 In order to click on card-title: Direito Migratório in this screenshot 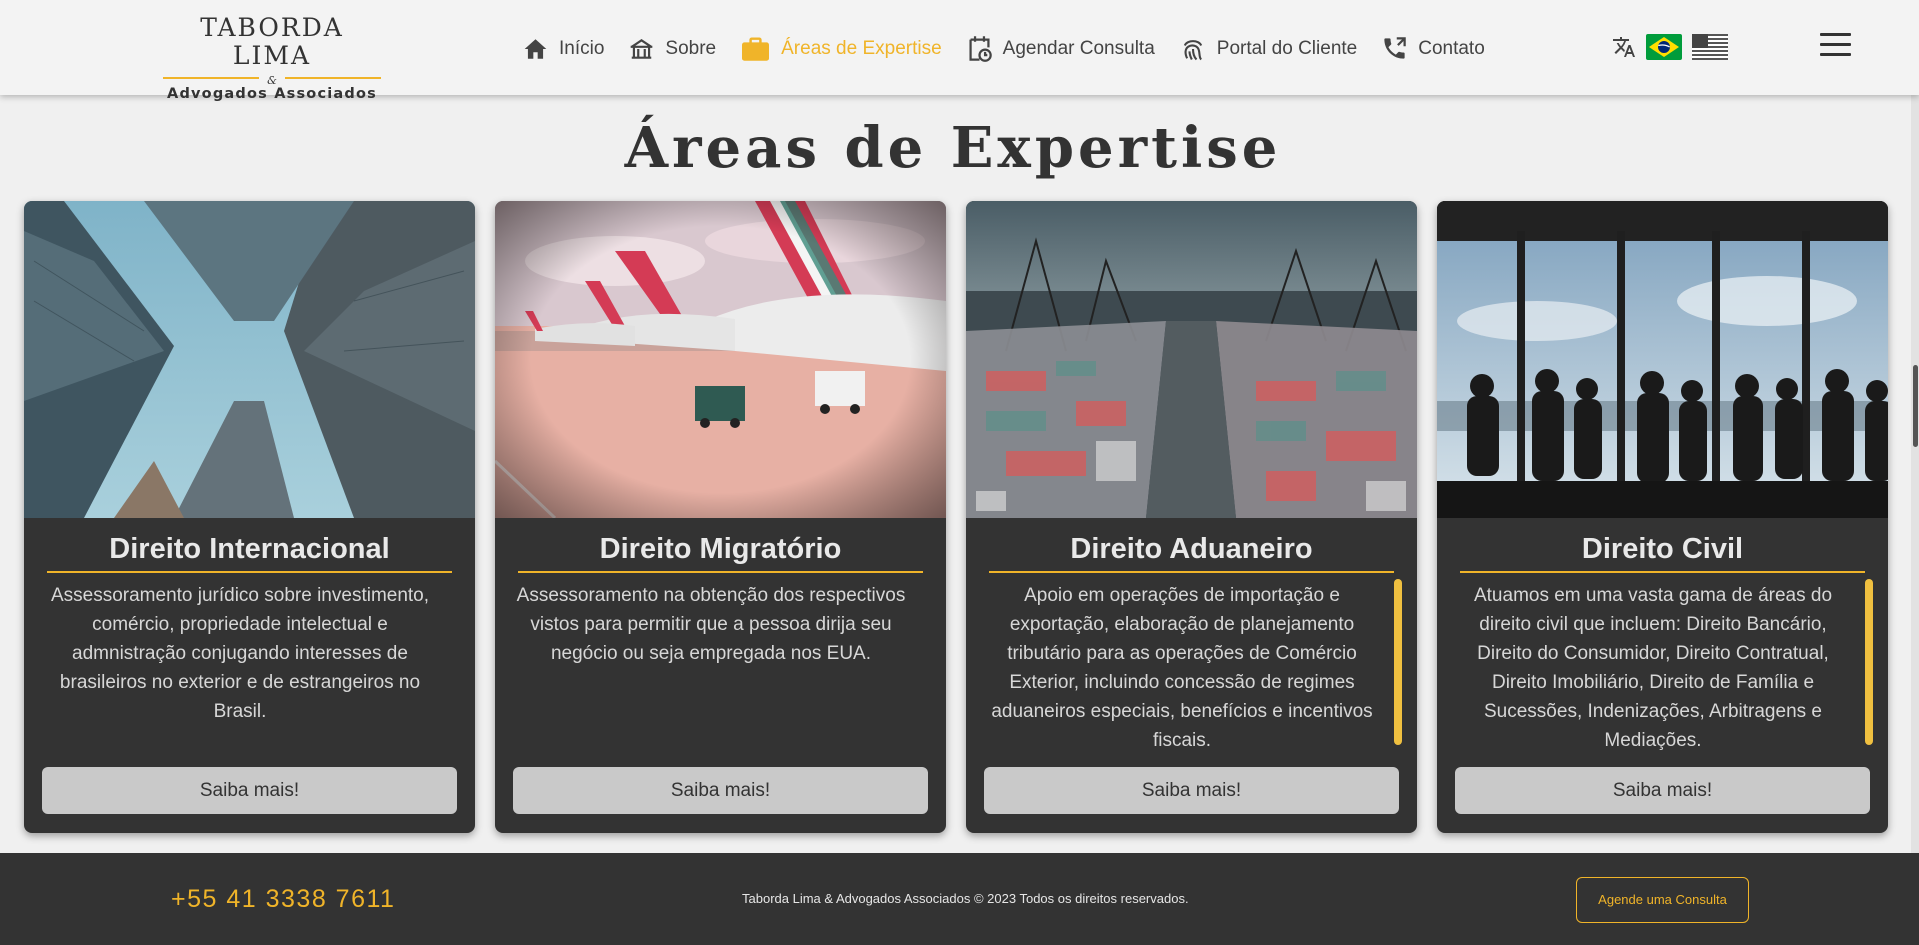, I will do `click(720, 552)`.